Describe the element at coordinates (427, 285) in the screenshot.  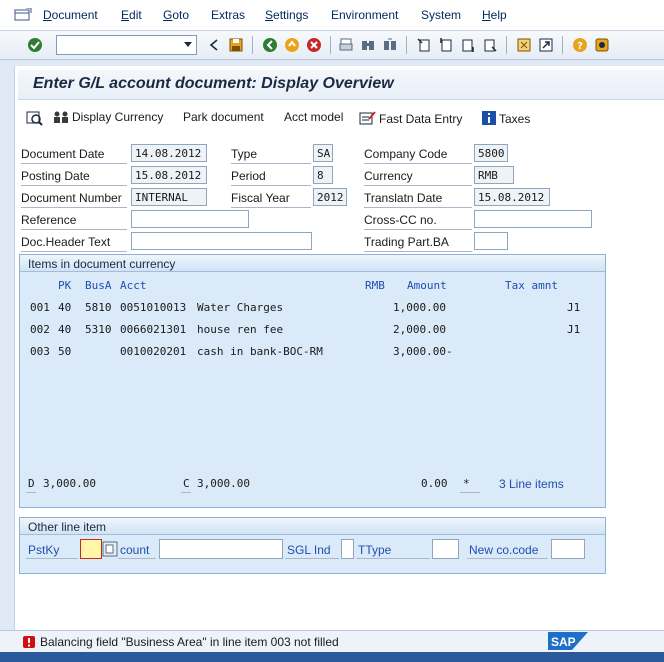
I see `col-amount-header: Amount` at that location.